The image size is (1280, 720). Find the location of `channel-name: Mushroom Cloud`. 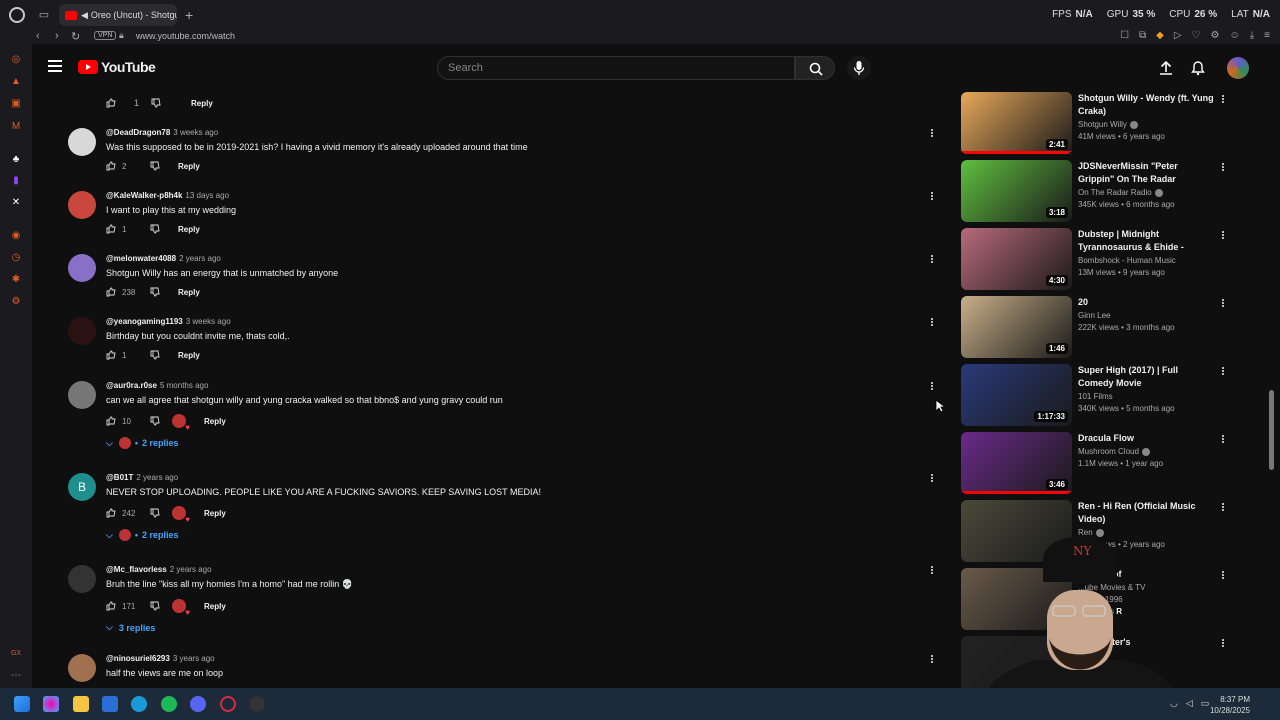

channel-name: Mushroom Cloud is located at coordinates (1108, 451).